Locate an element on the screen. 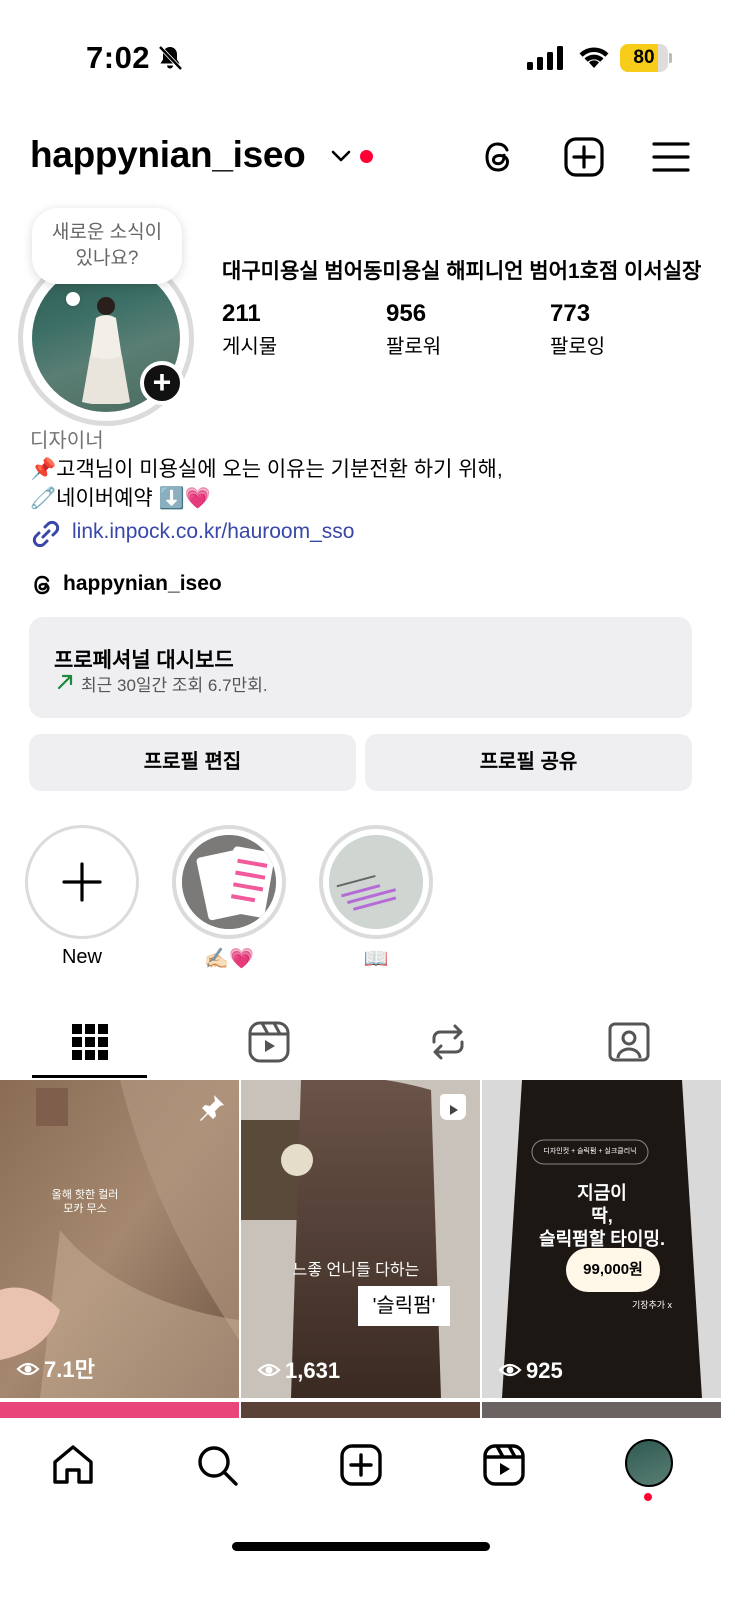  post-badge: '슬릭펌' is located at coordinates (404, 1306).